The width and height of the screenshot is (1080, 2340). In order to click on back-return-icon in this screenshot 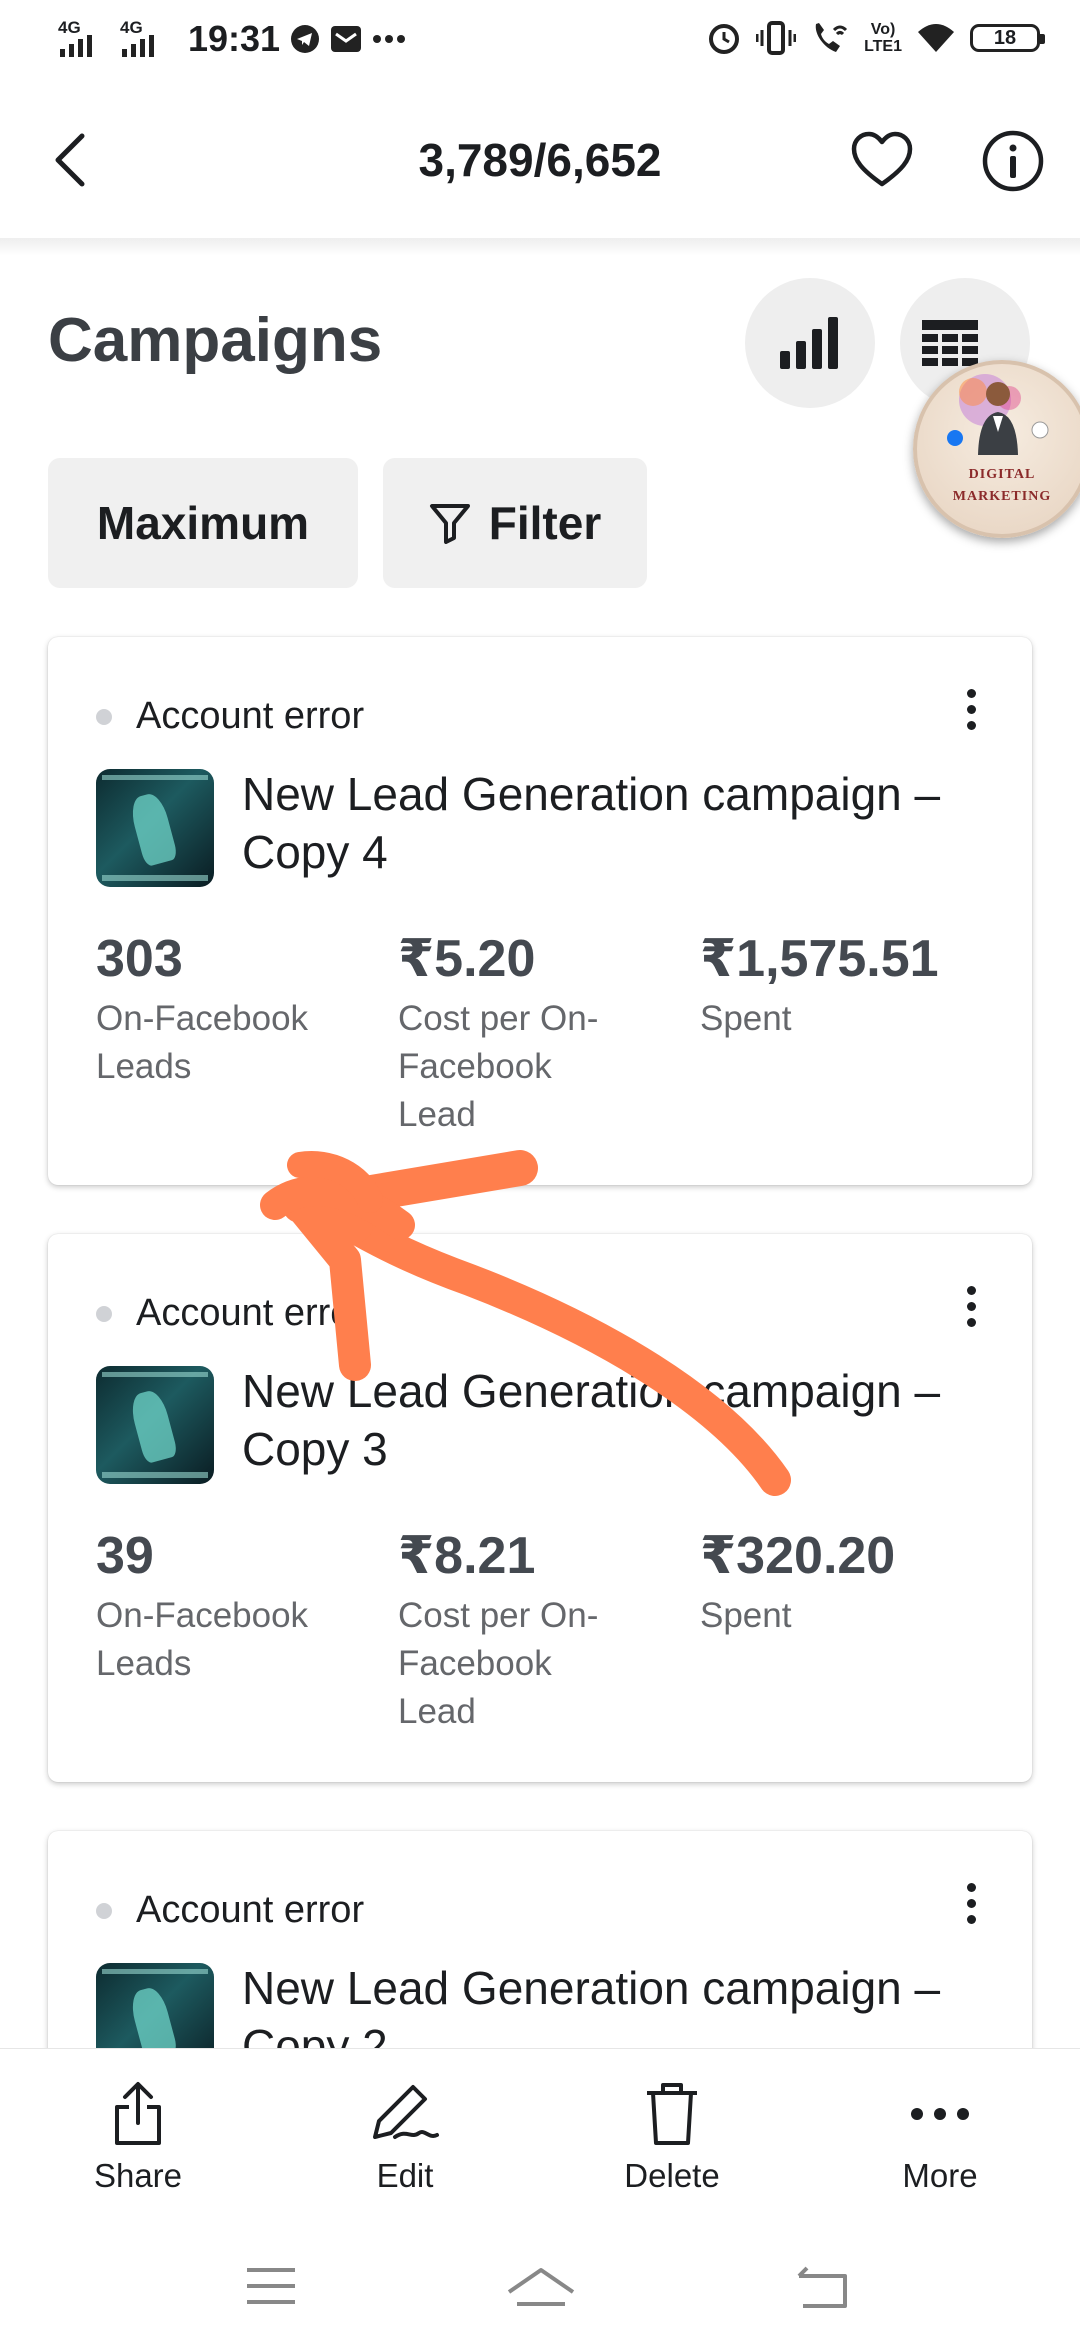, I will do `click(822, 2287)`.